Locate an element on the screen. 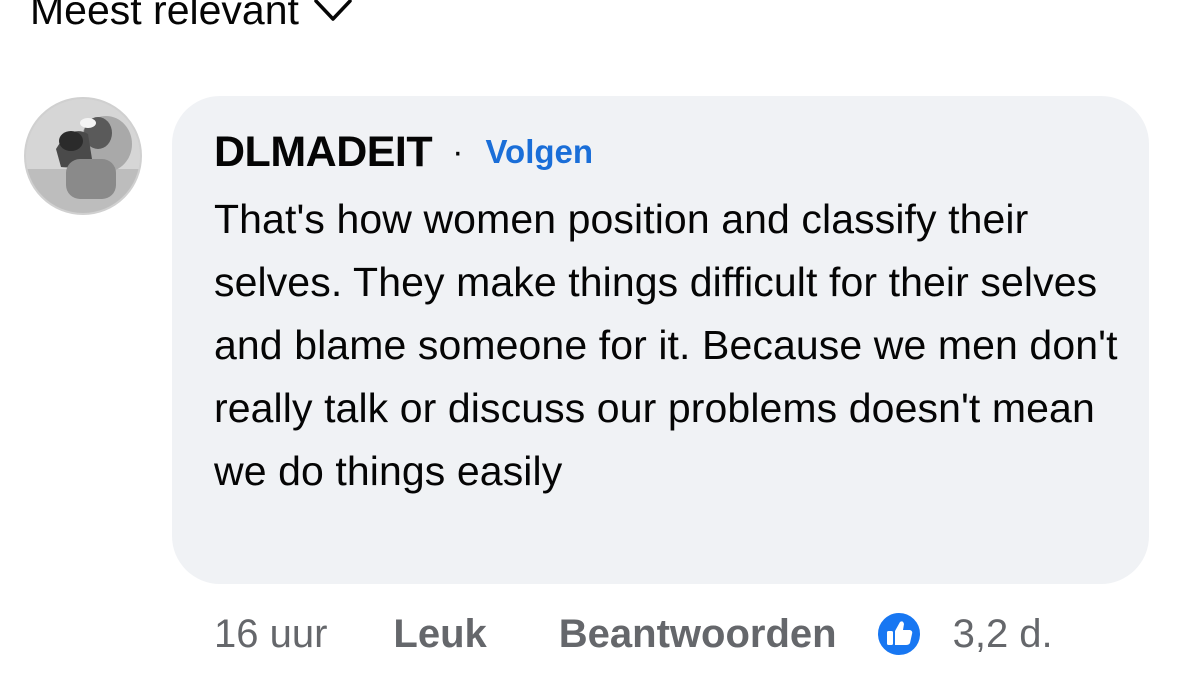 The height and width of the screenshot is (679, 1179). comment-actions: 16 uur Leuk Beantwoorden 3,2 d. is located at coordinates (633, 634).